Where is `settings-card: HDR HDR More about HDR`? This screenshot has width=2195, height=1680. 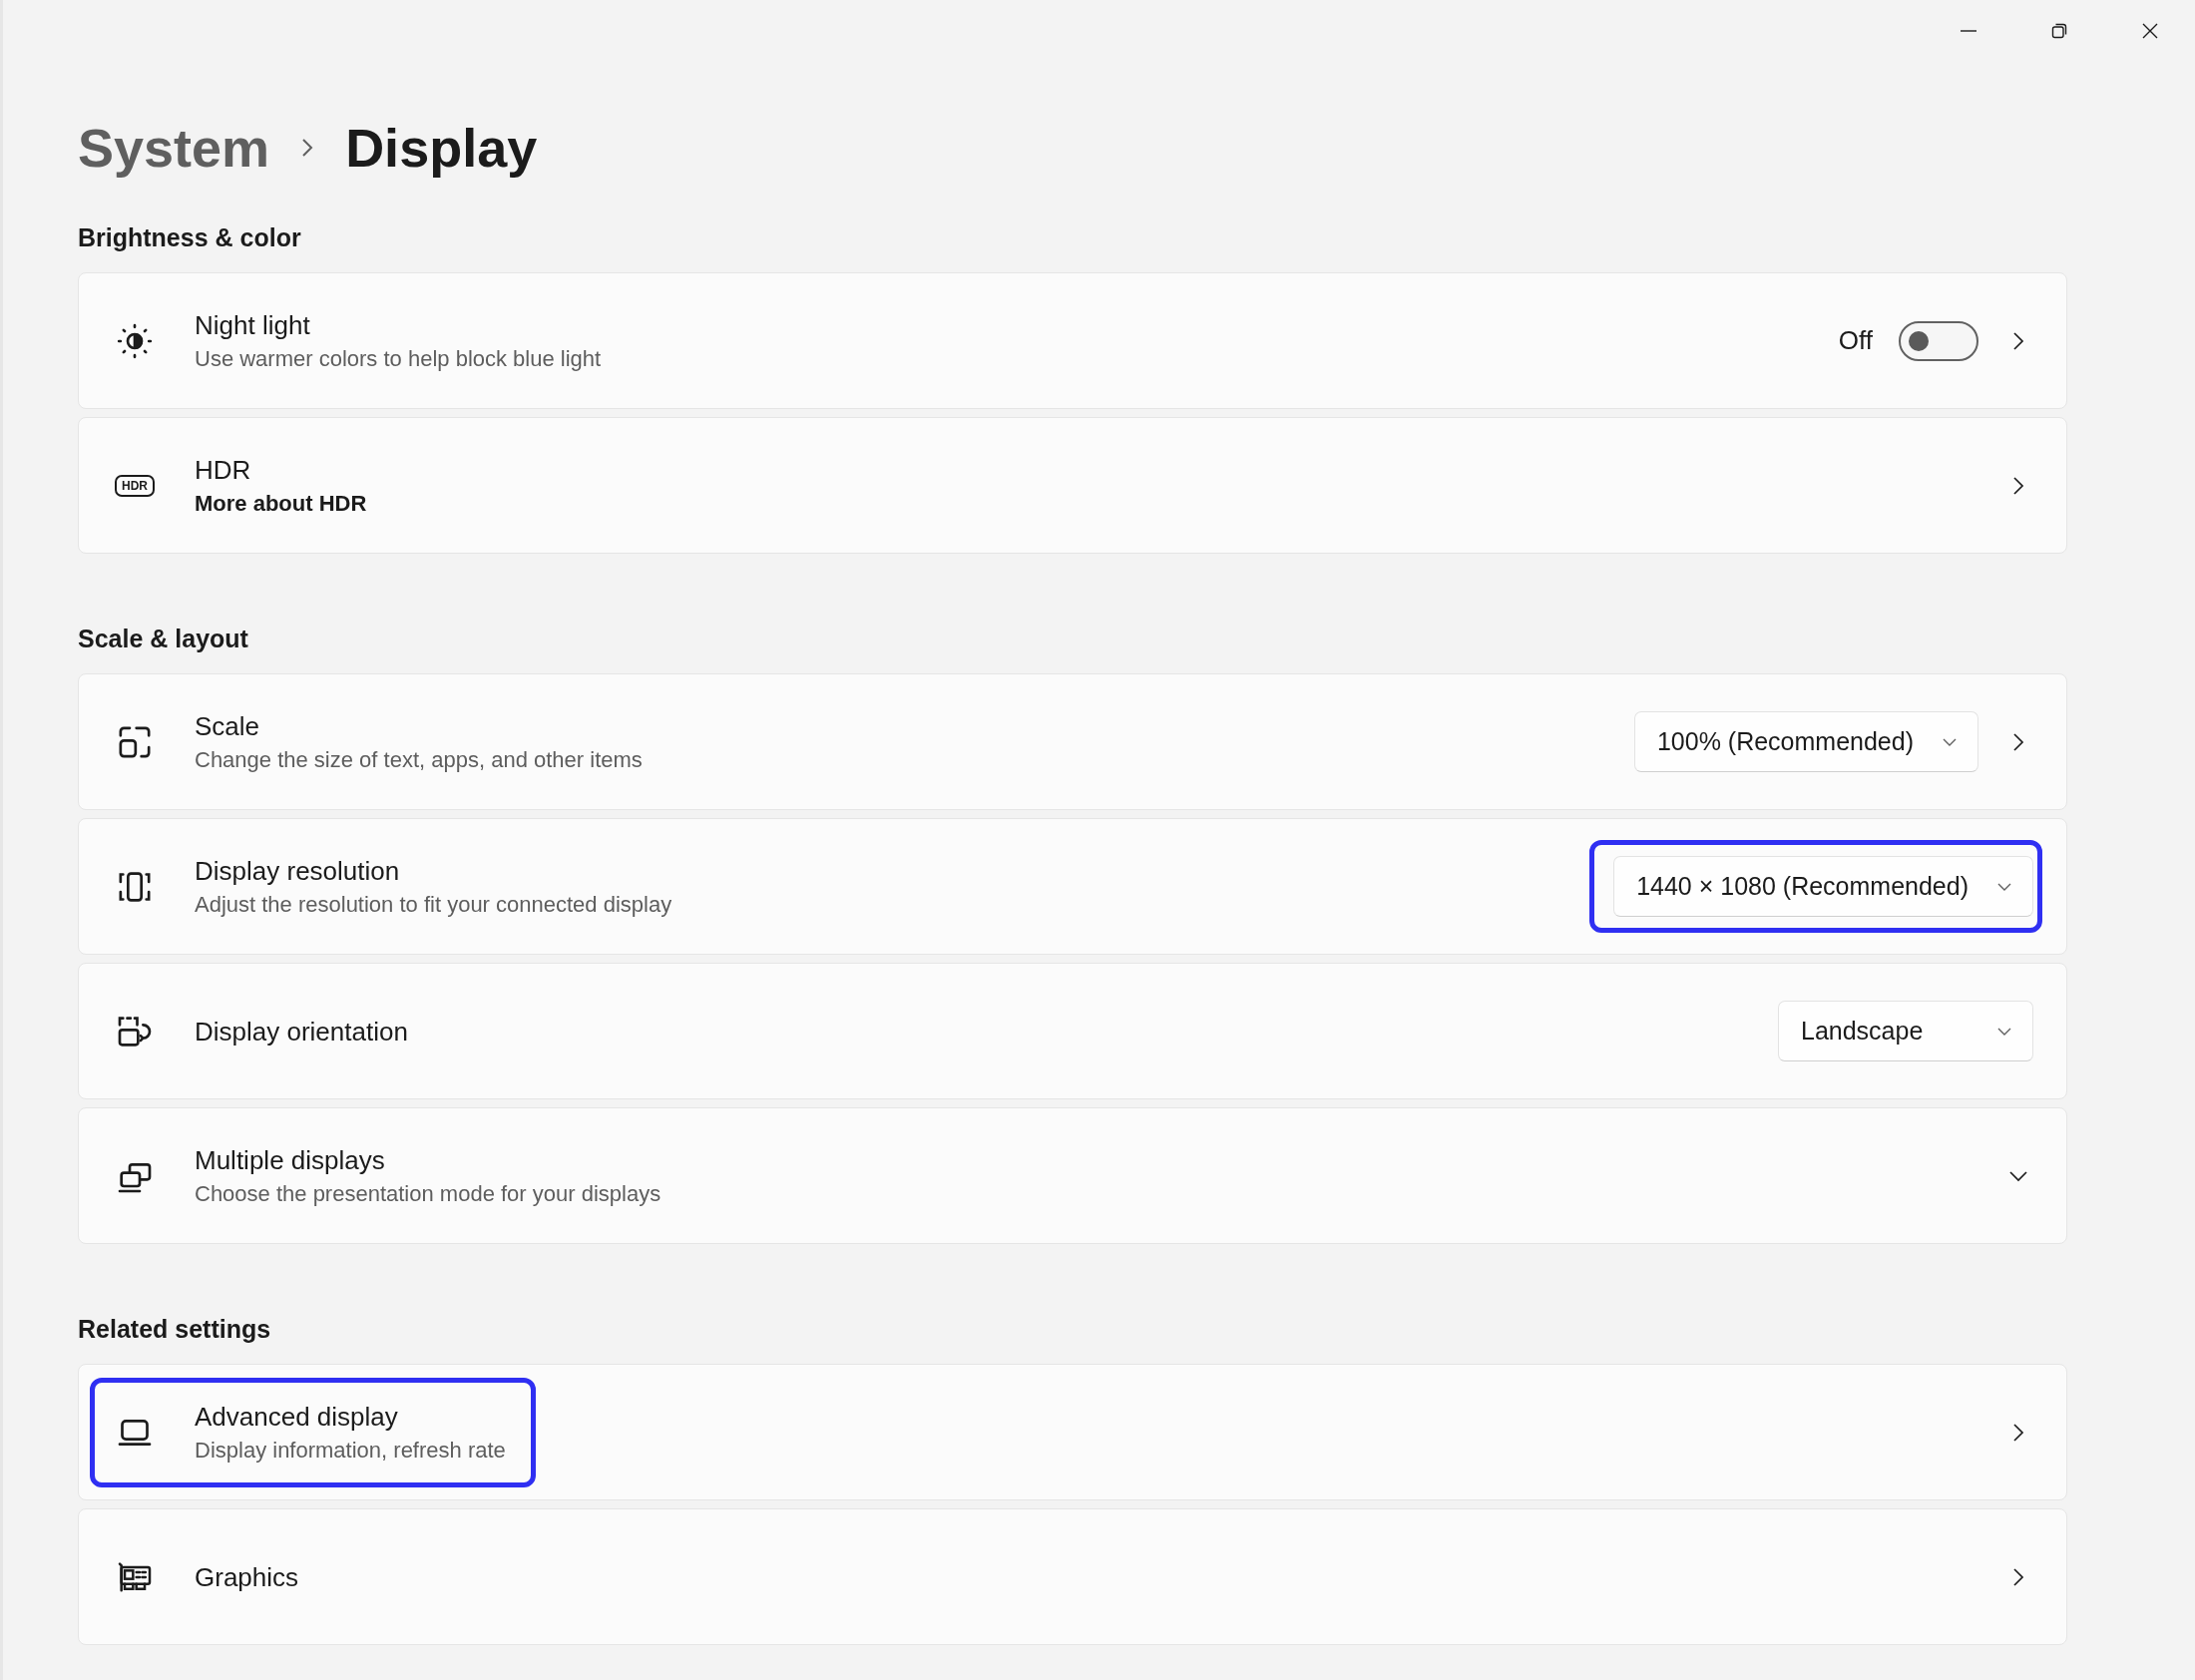
settings-card: HDR HDR More about HDR is located at coordinates (1073, 485).